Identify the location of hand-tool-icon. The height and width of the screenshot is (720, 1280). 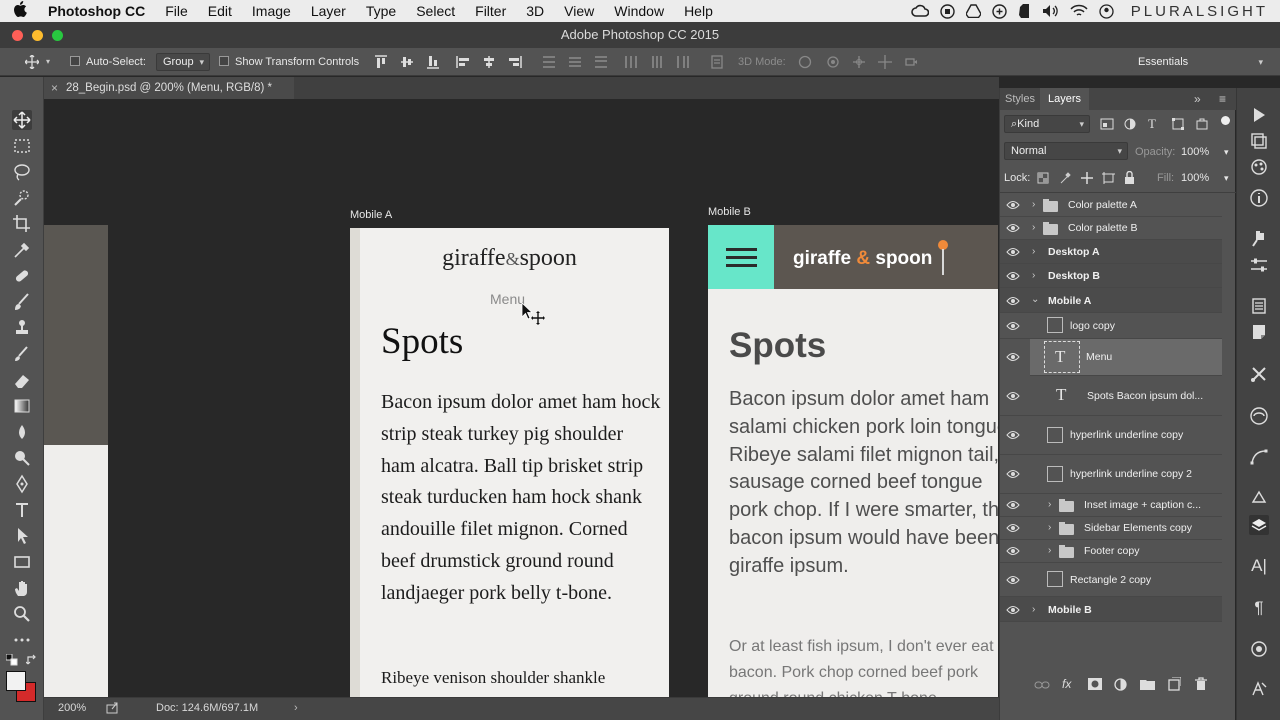
(22, 588).